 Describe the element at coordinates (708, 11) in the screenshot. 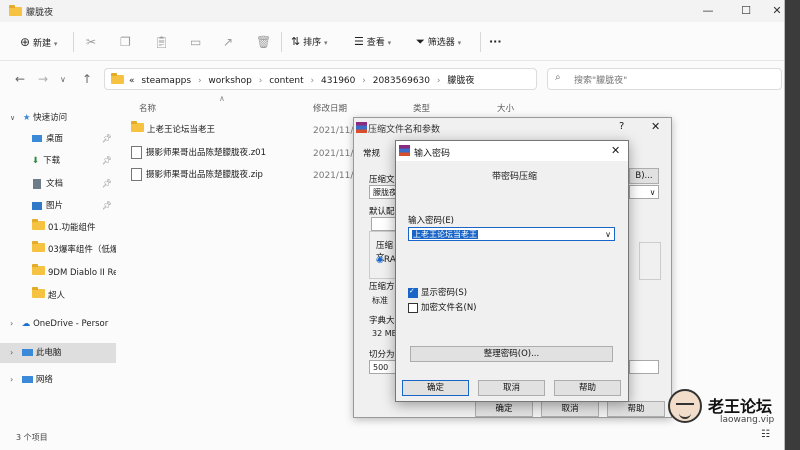

I see `minimize-icon: —` at that location.